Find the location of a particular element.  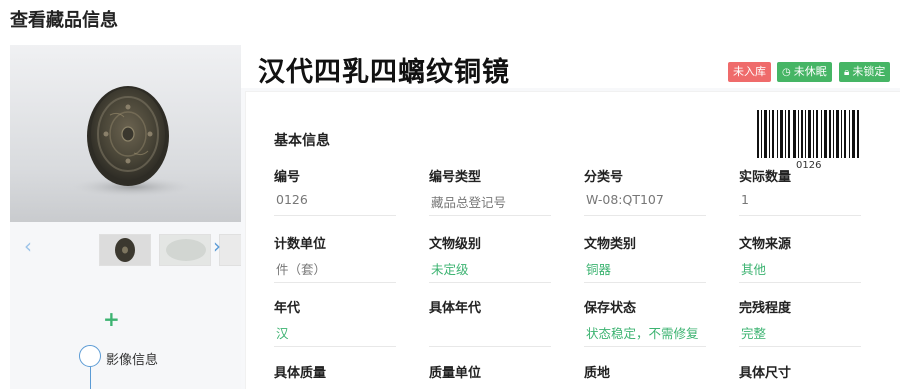

field-value: 状态稳定，不需修复 is located at coordinates (642, 333).